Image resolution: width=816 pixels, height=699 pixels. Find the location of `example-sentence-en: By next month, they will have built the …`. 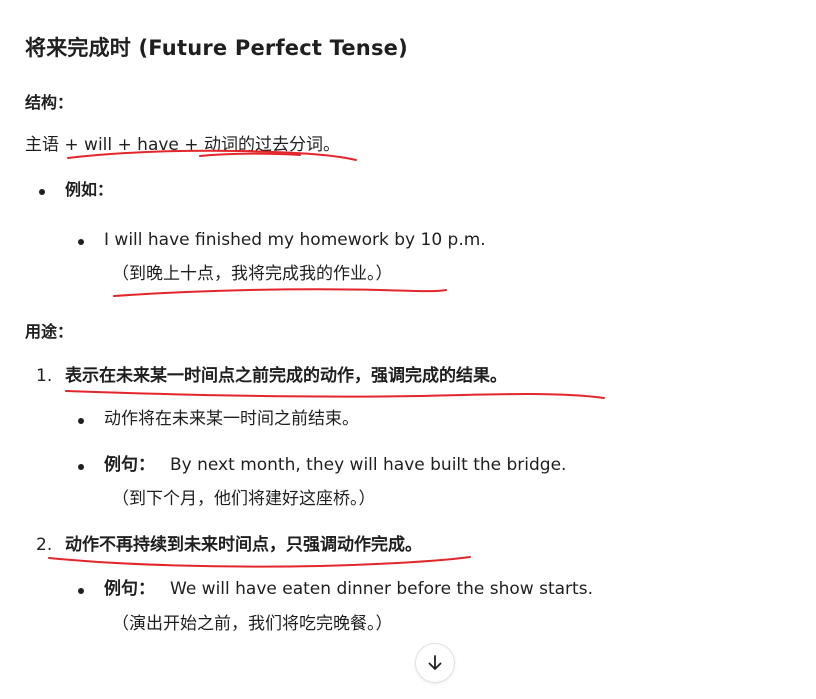

example-sentence-en: By next month, they will have built the … is located at coordinates (368, 465).